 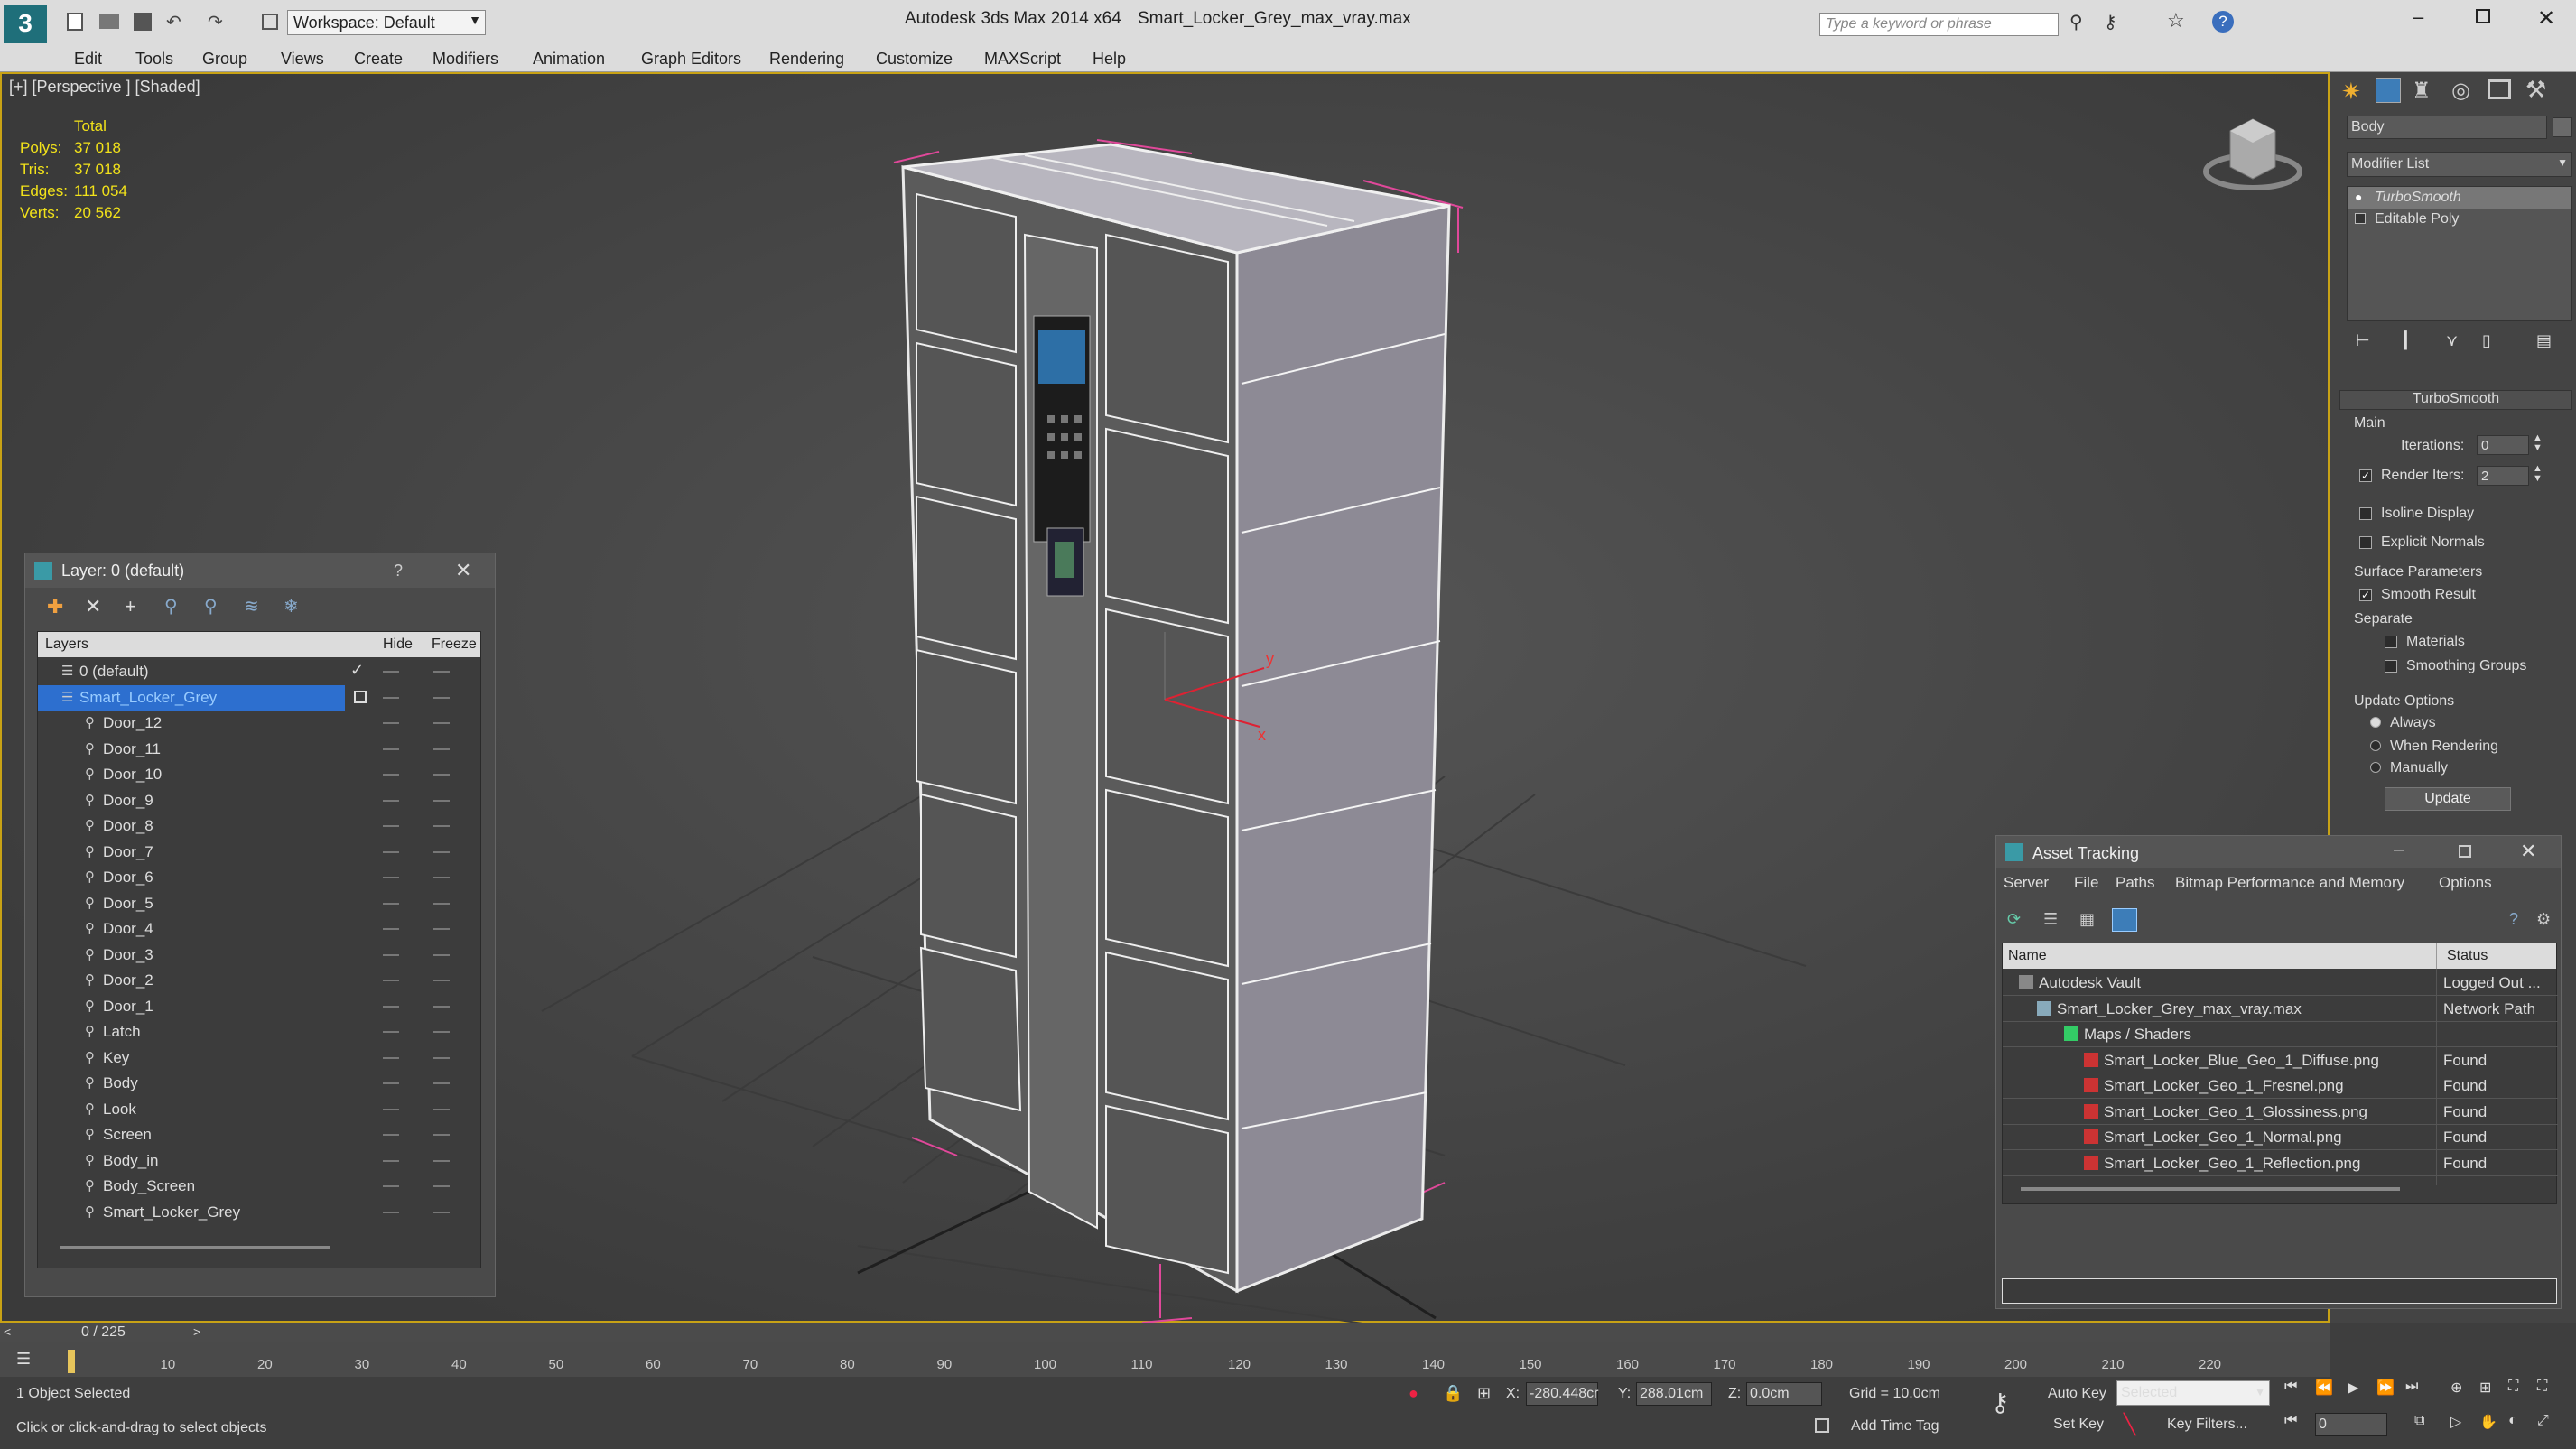 I want to click on star-icon: ☆, so click(x=2176, y=21).